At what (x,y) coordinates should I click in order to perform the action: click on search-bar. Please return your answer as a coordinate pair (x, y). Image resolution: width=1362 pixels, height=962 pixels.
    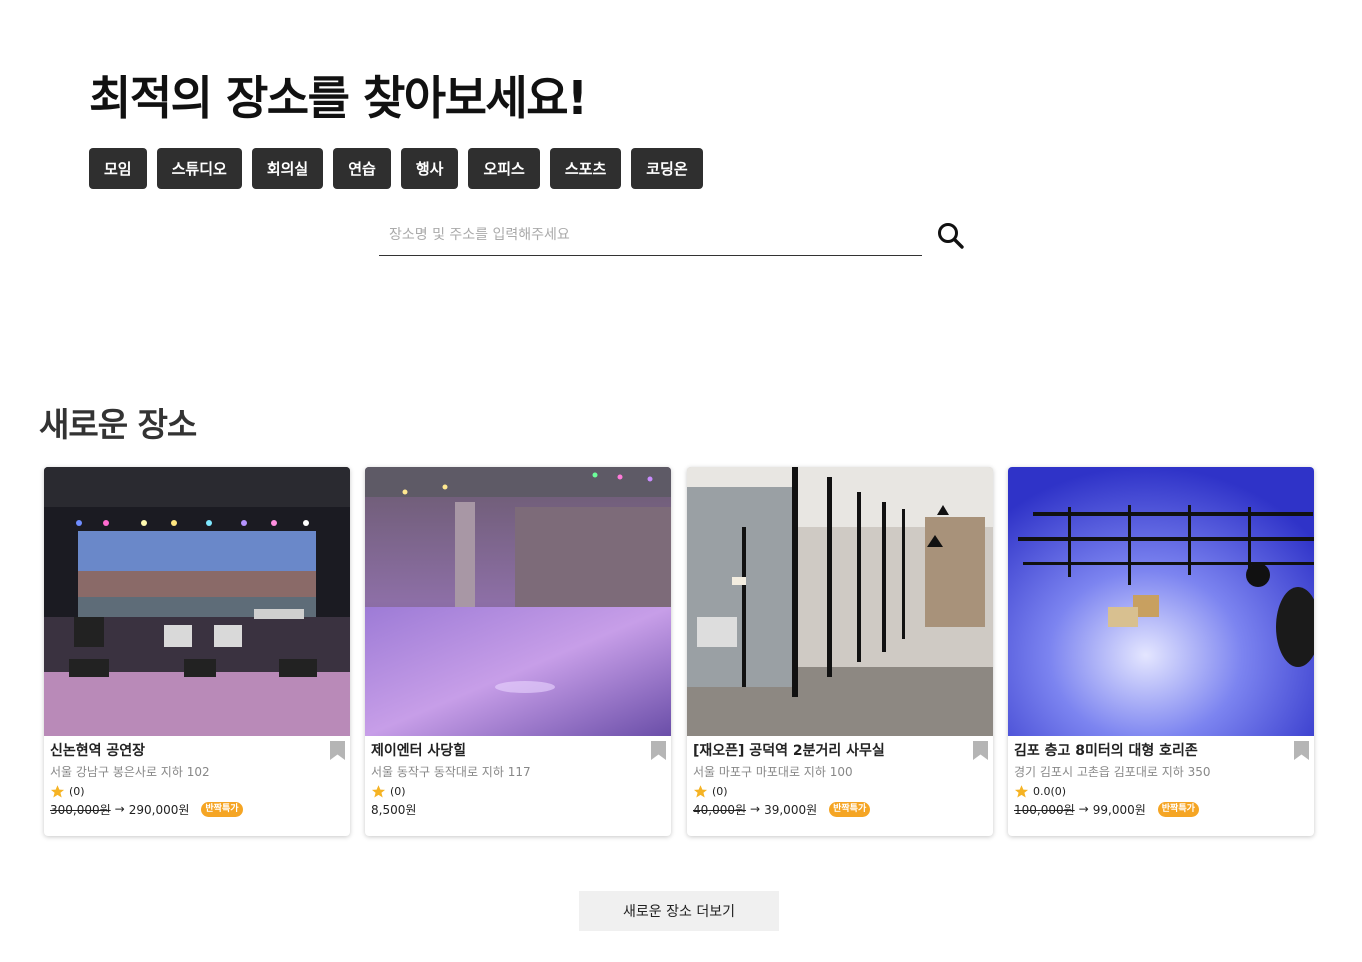
    Looking at the image, I should click on (650, 235).